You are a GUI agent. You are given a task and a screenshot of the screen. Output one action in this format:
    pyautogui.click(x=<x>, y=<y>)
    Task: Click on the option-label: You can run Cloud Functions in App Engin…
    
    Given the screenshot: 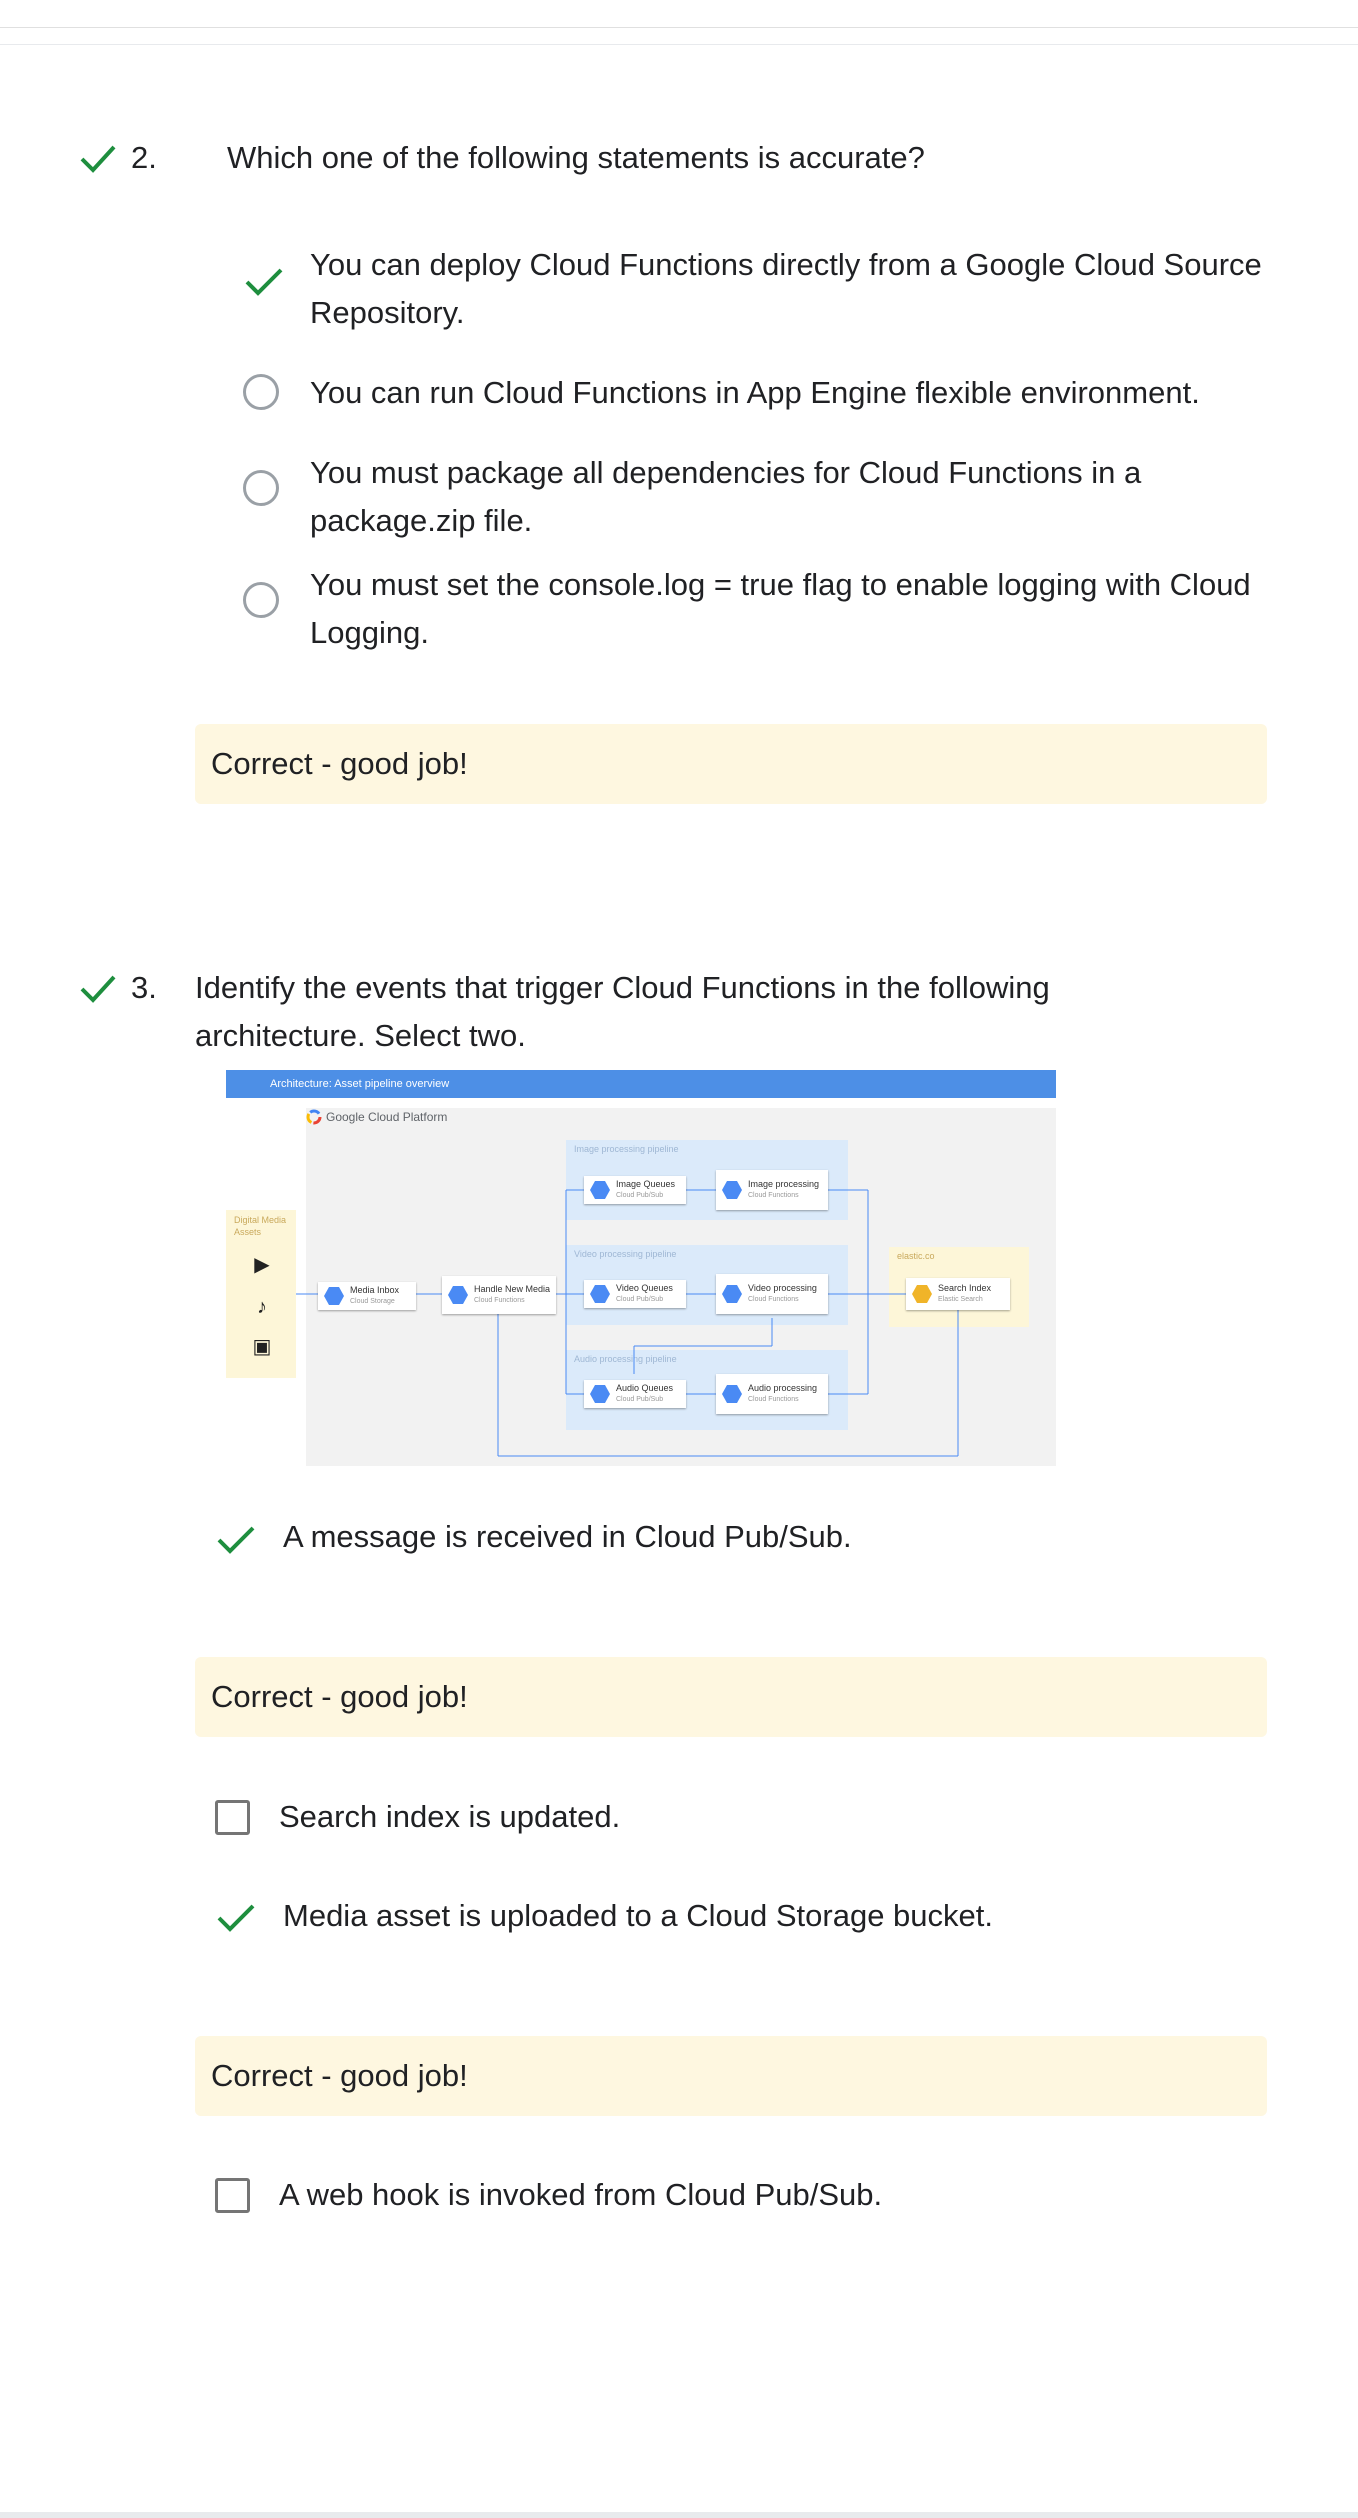 What is the action you would take?
    pyautogui.click(x=820, y=393)
    